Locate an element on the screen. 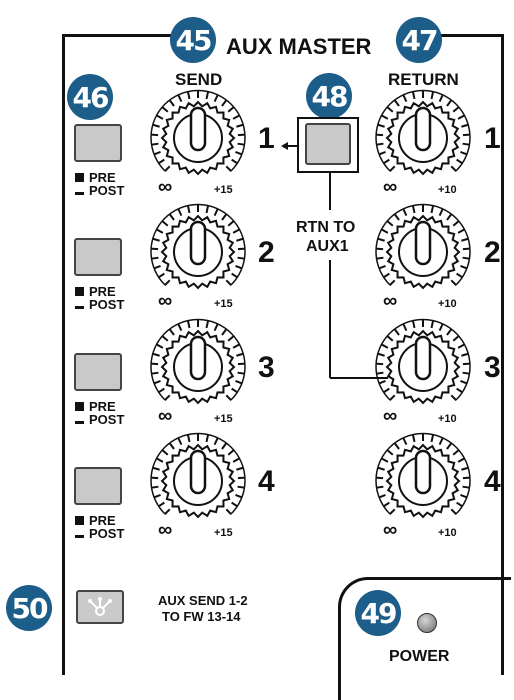 The height and width of the screenshot is (700, 514). send-2-number: 2 is located at coordinates (266, 253).